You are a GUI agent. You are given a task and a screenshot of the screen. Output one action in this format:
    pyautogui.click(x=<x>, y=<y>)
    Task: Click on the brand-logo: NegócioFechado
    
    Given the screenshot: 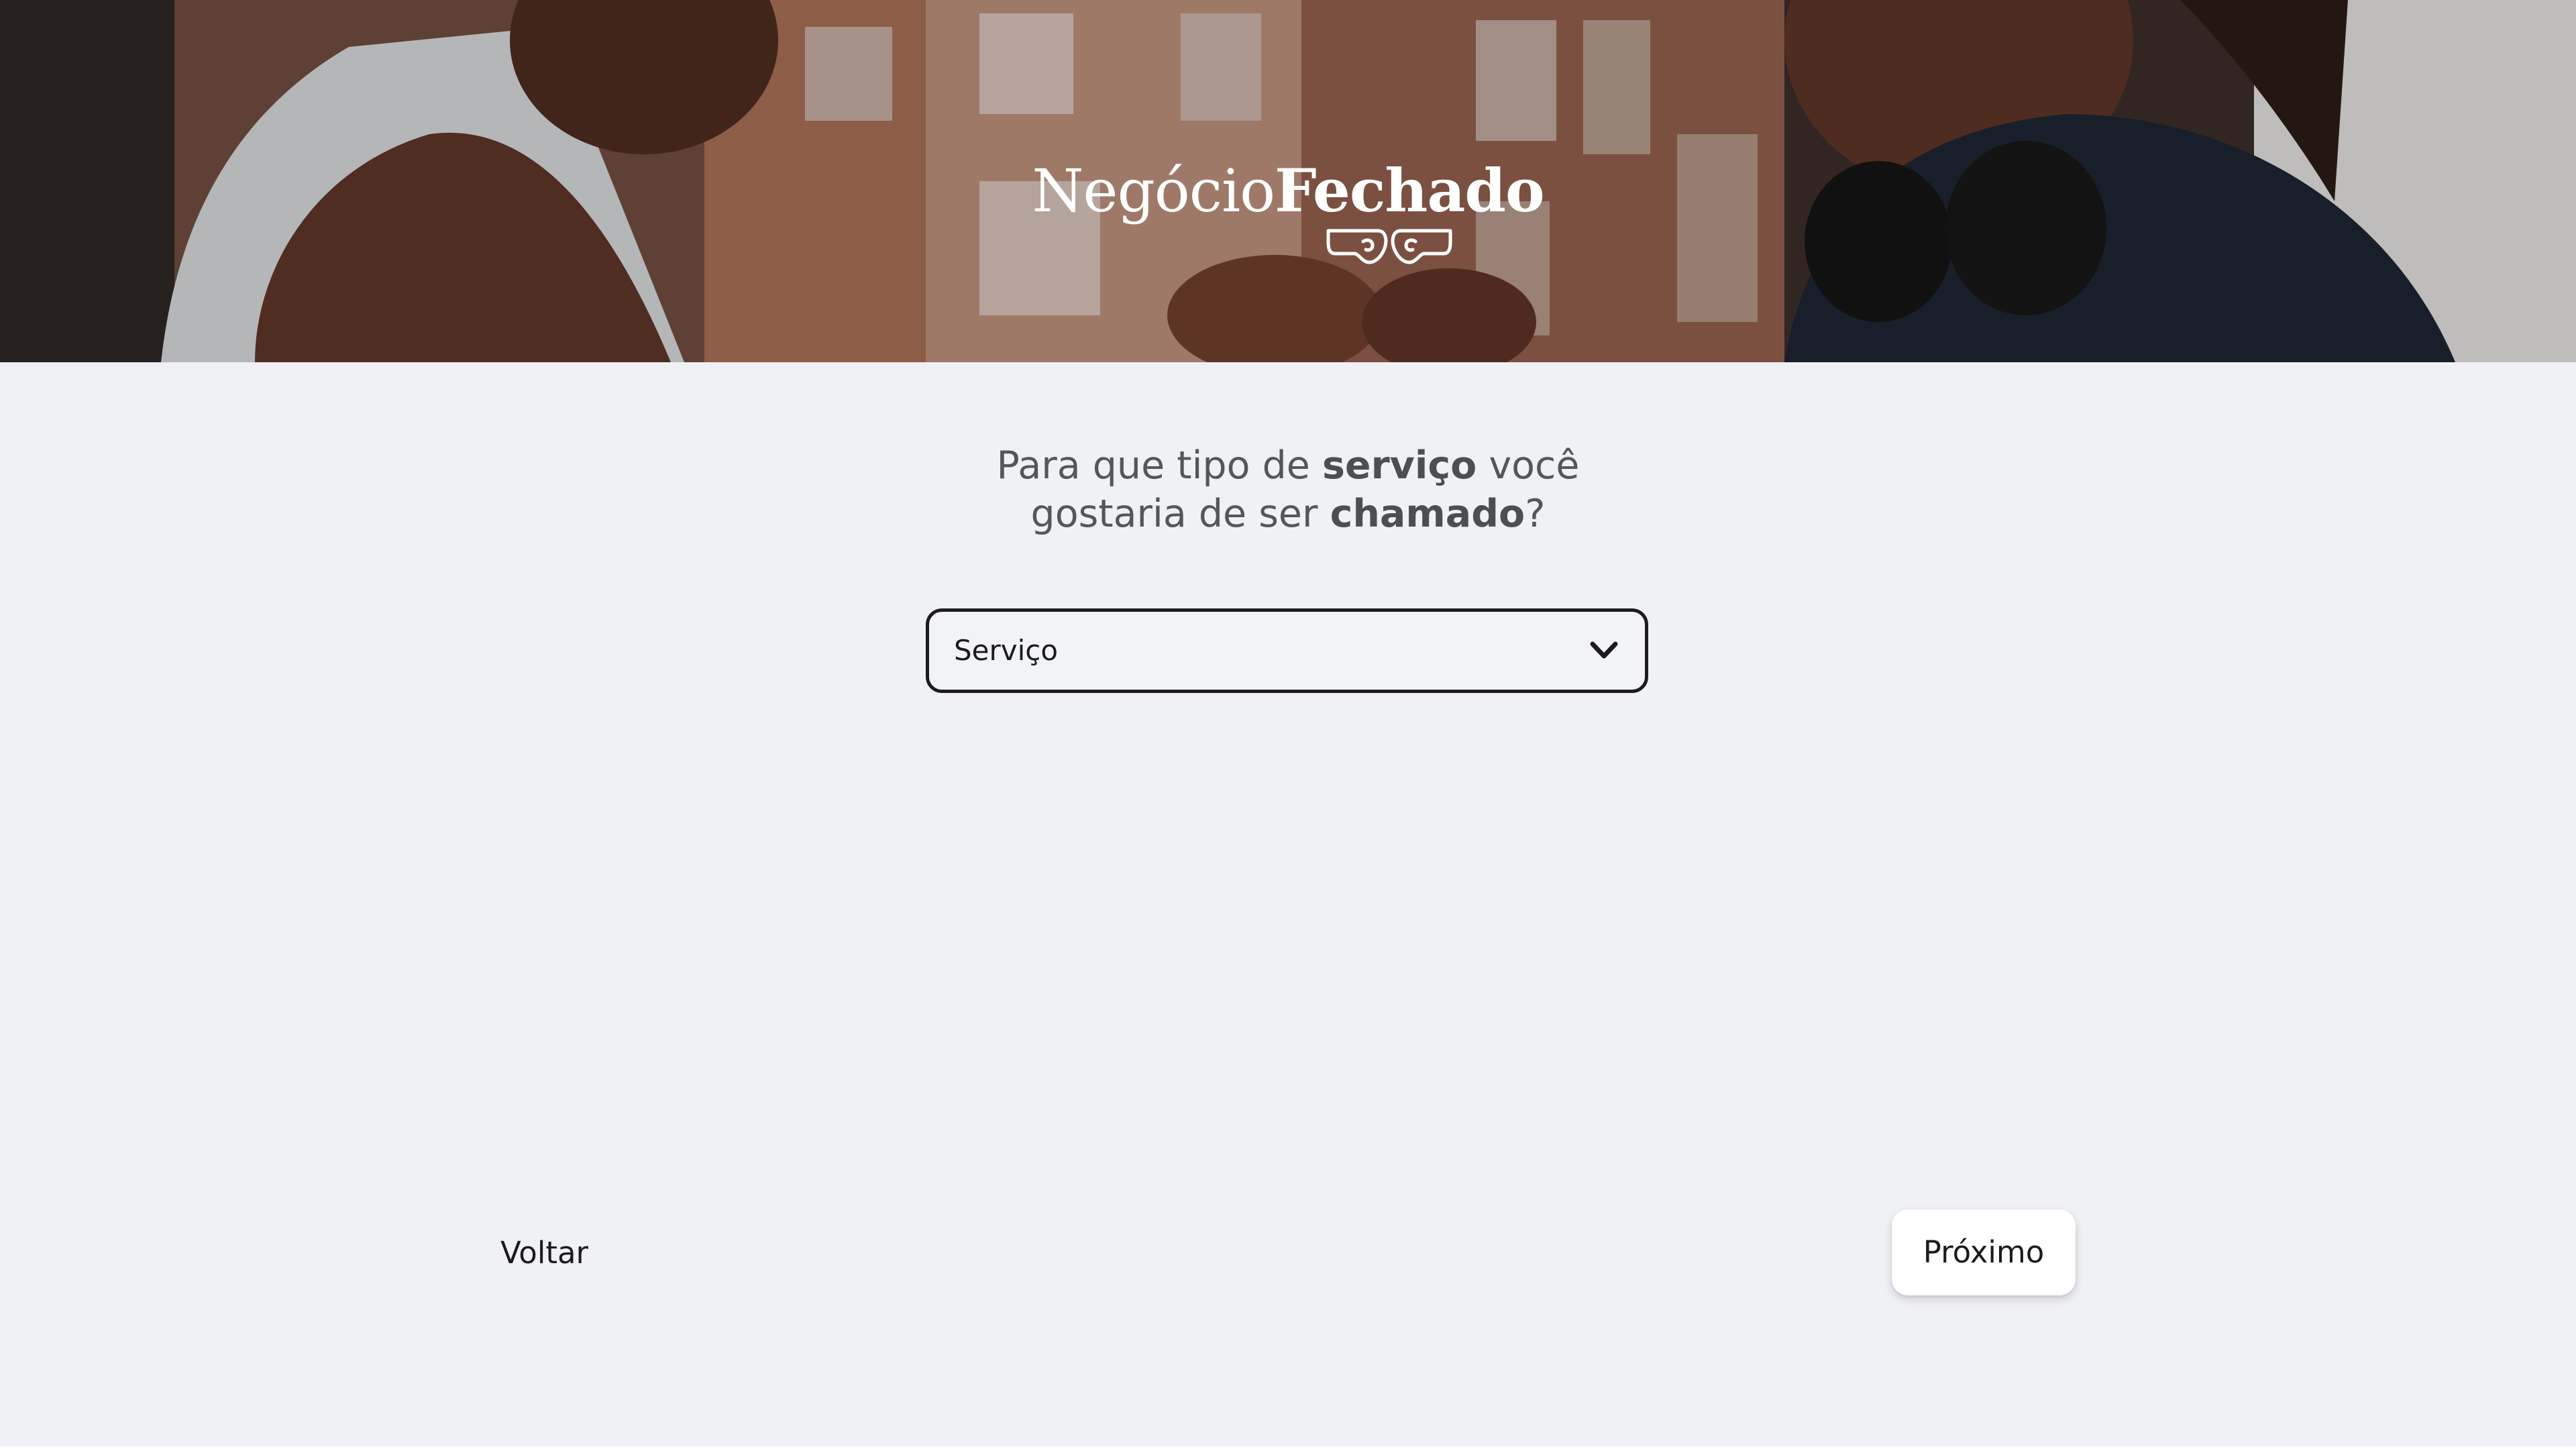 What is the action you would take?
    pyautogui.click(x=1288, y=191)
    